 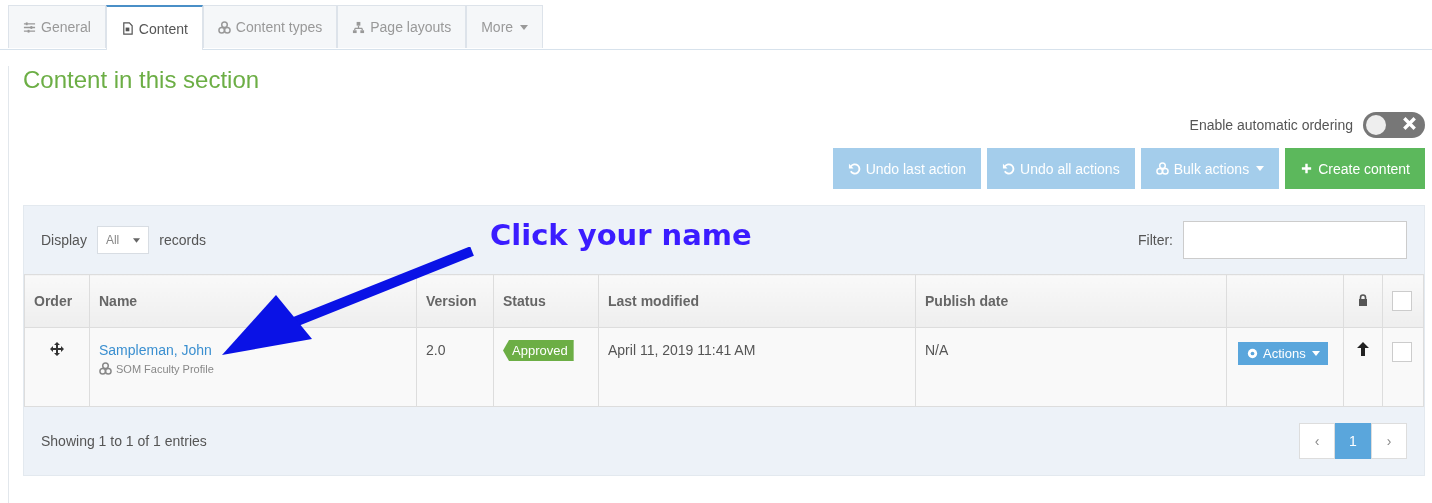 What do you see at coordinates (937, 350) in the screenshot?
I see `table-cell: N/A` at bounding box center [937, 350].